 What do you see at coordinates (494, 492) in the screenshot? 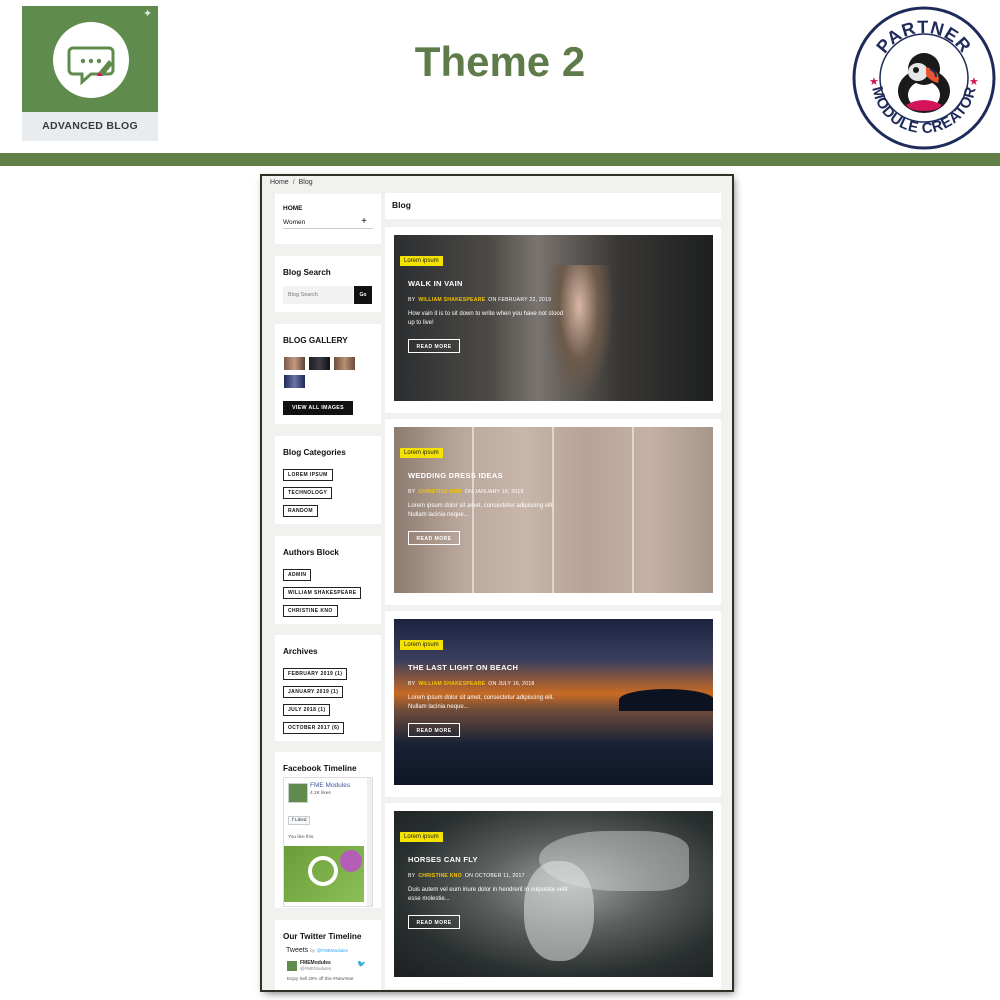
I see `post-date: ON JANUARY 16, 2019` at bounding box center [494, 492].